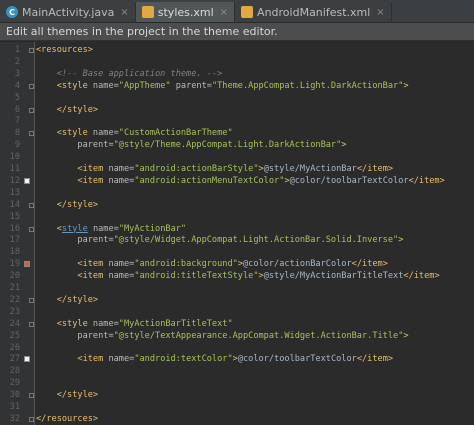  Describe the element at coordinates (14, 371) in the screenshot. I see `line-number: 28` at that location.